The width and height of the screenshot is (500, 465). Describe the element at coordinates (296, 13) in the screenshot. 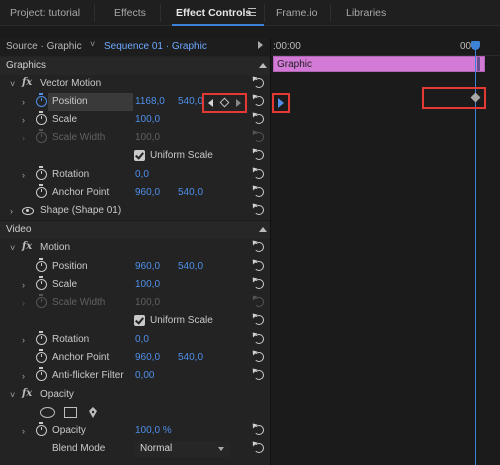

I see `tab-frameio: Frame.io` at that location.